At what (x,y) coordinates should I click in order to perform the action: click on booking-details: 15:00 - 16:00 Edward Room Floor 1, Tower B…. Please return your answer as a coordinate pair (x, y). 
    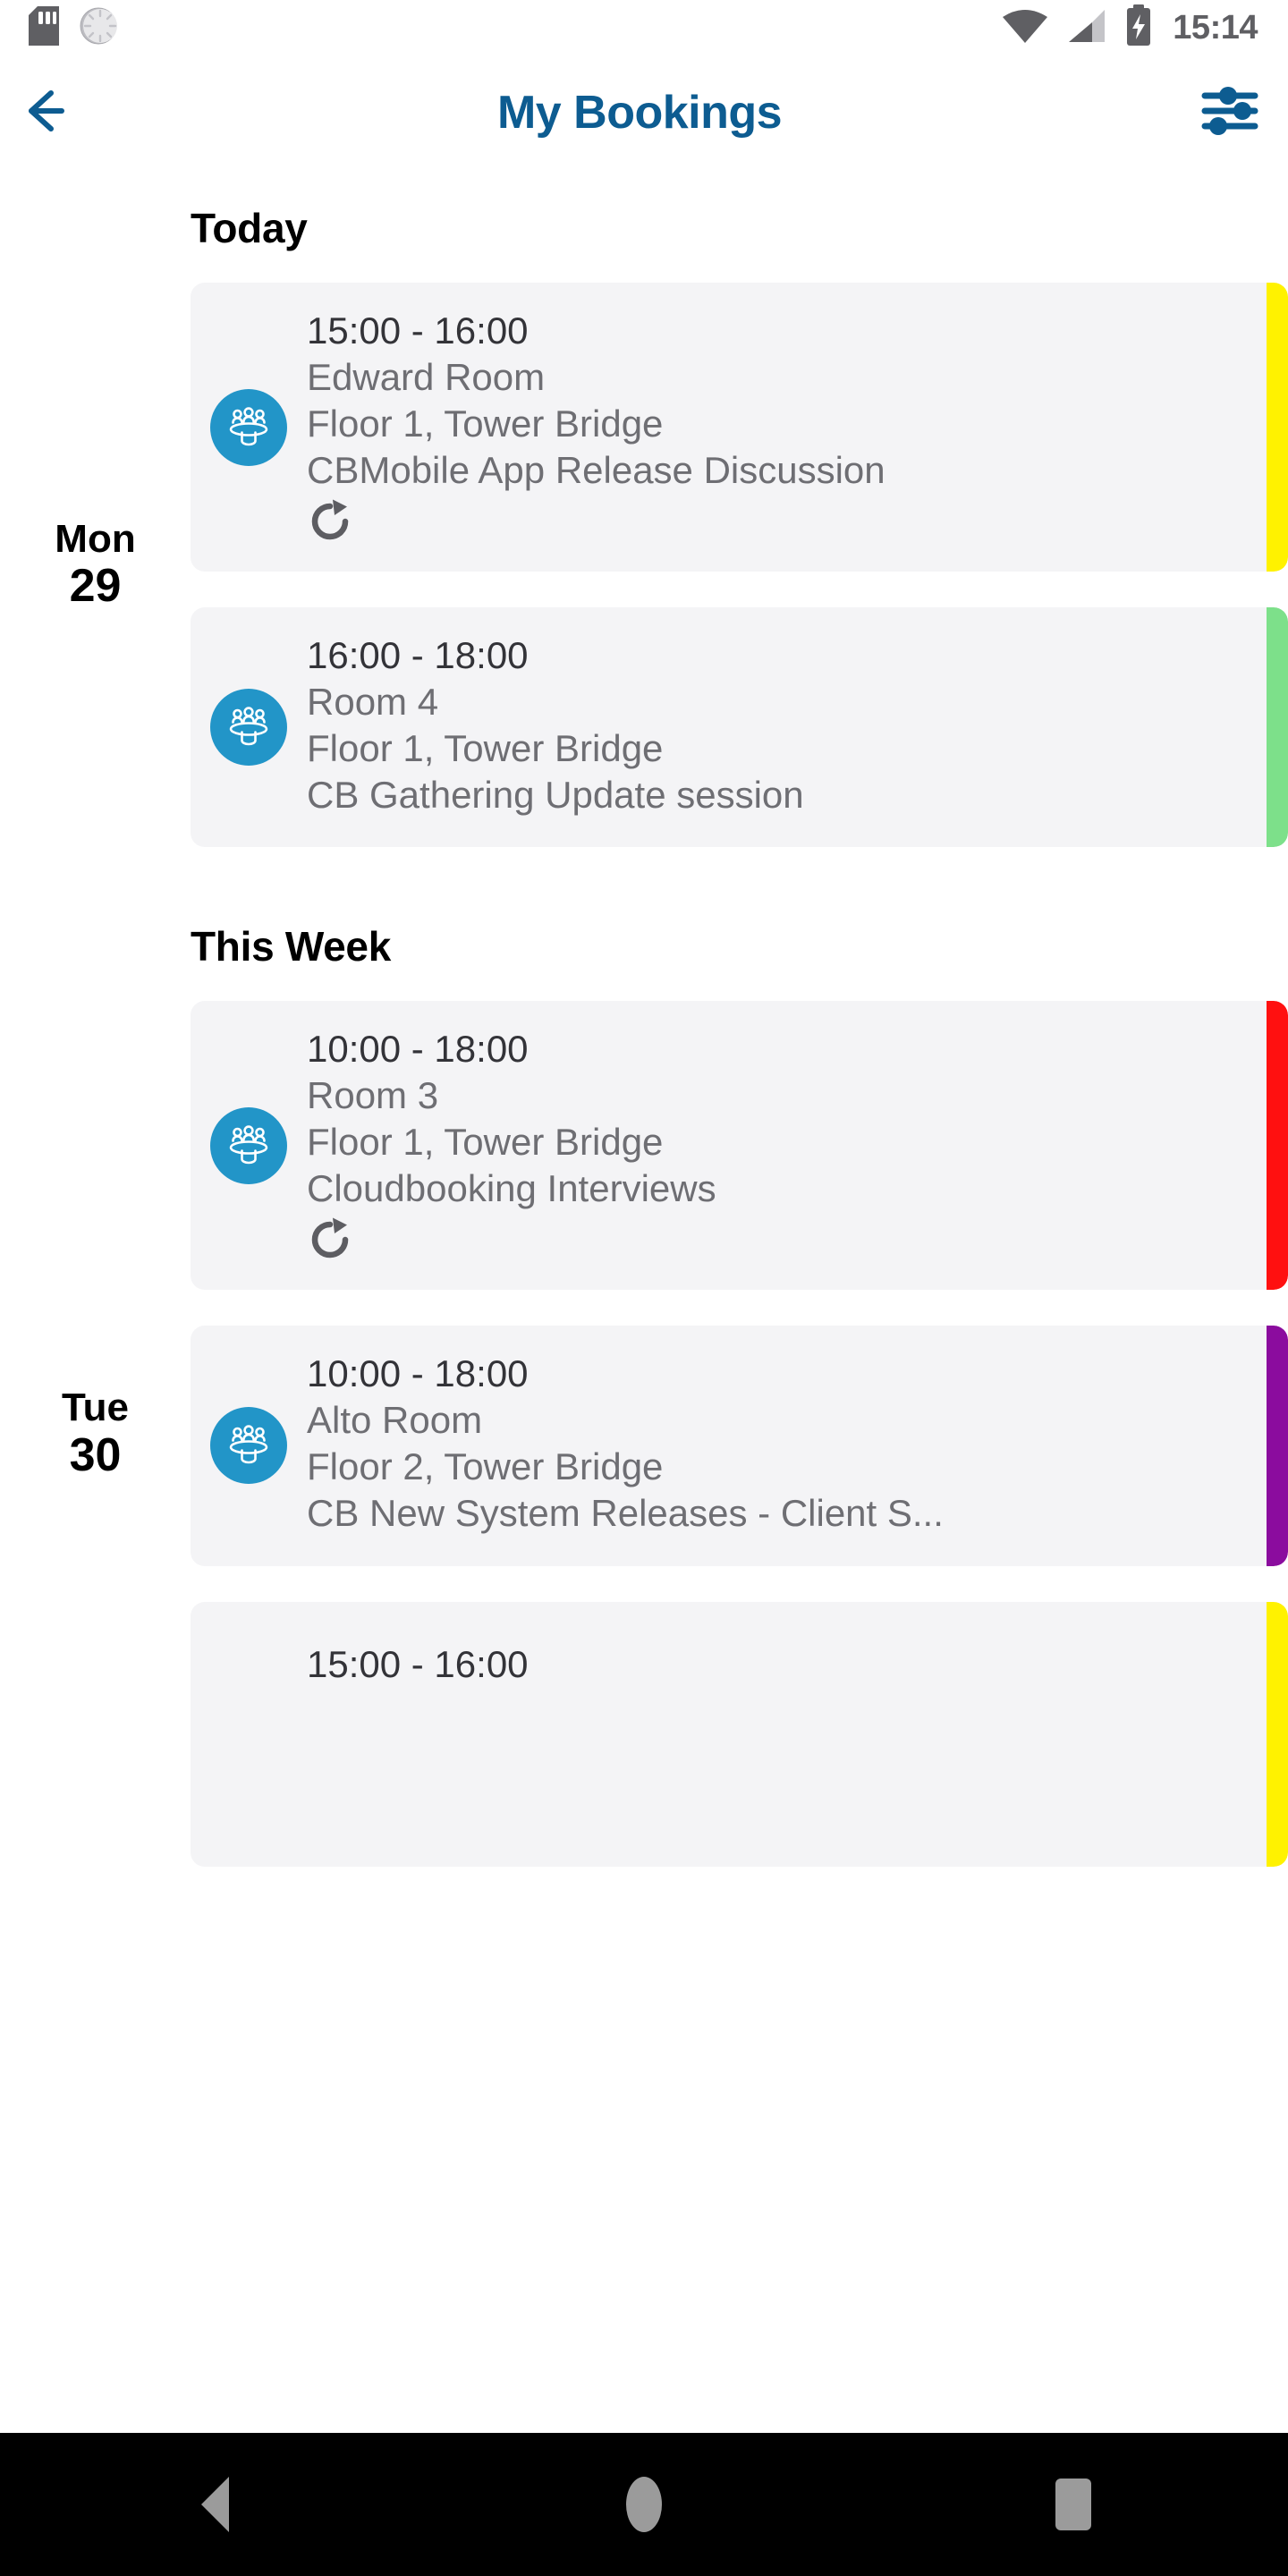
    Looking at the image, I should click on (797, 427).